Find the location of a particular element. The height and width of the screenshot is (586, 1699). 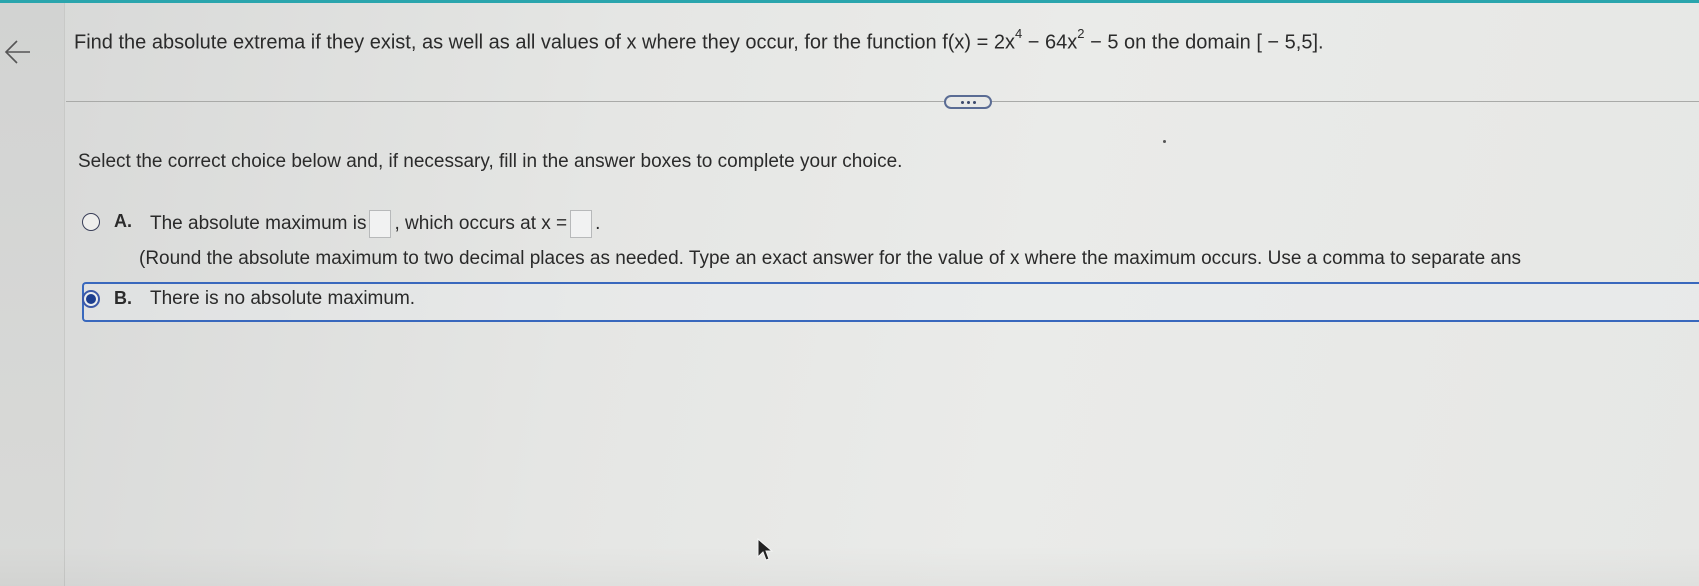

choice-a-text-part1: The absolute maximum is is located at coordinates (258, 223).